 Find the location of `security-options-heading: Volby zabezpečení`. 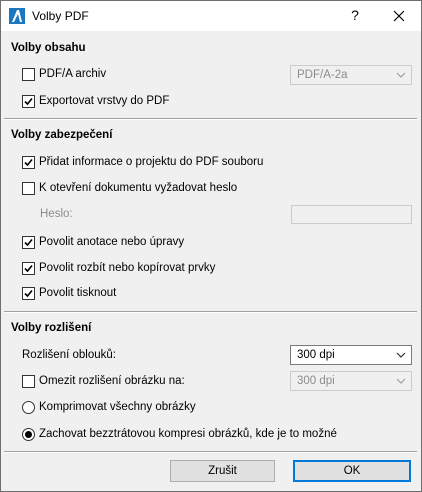

security-options-heading: Volby zabezpečení is located at coordinates (62, 135).